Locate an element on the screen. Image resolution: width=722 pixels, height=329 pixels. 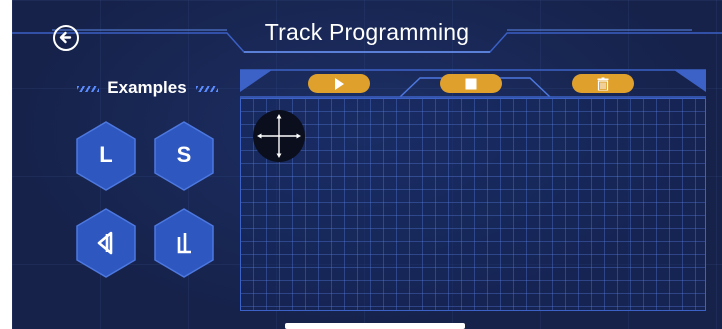
play-icon is located at coordinates (339, 83).